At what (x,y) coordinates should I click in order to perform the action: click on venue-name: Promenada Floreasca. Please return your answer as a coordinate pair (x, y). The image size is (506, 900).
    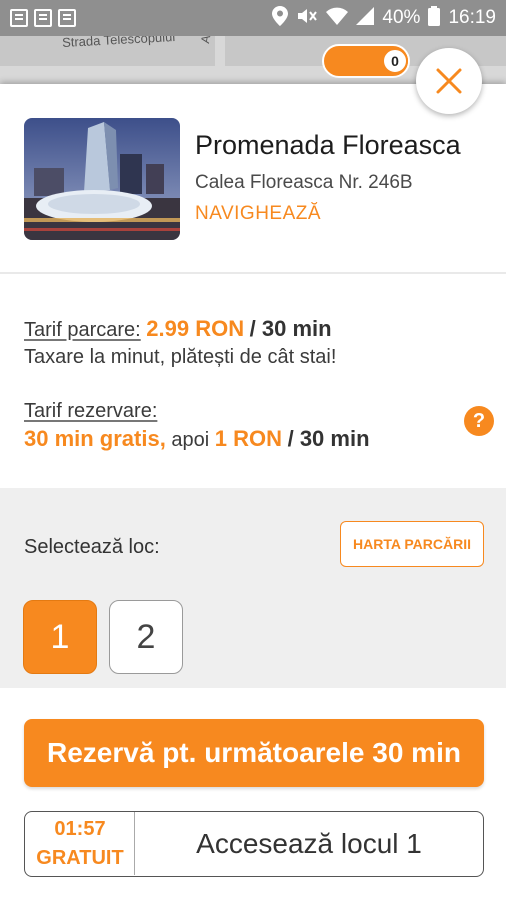
    Looking at the image, I should click on (328, 145).